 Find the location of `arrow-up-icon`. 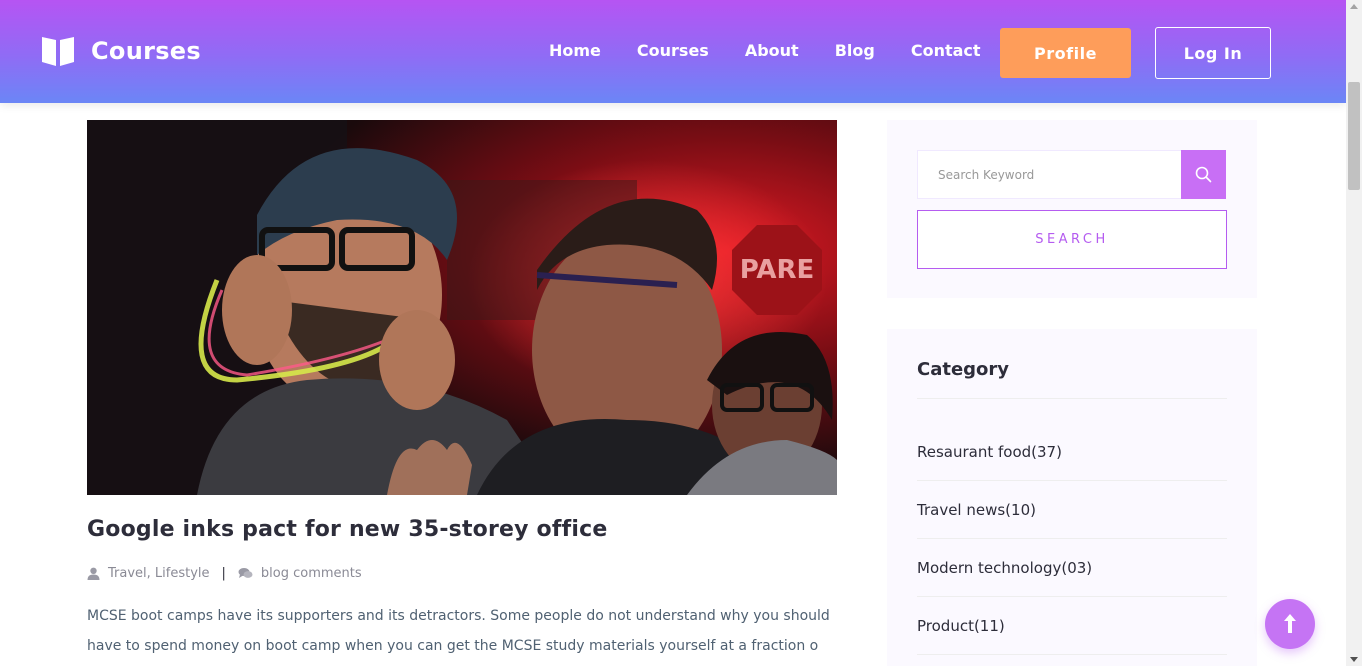

arrow-up-icon is located at coordinates (1290, 623).